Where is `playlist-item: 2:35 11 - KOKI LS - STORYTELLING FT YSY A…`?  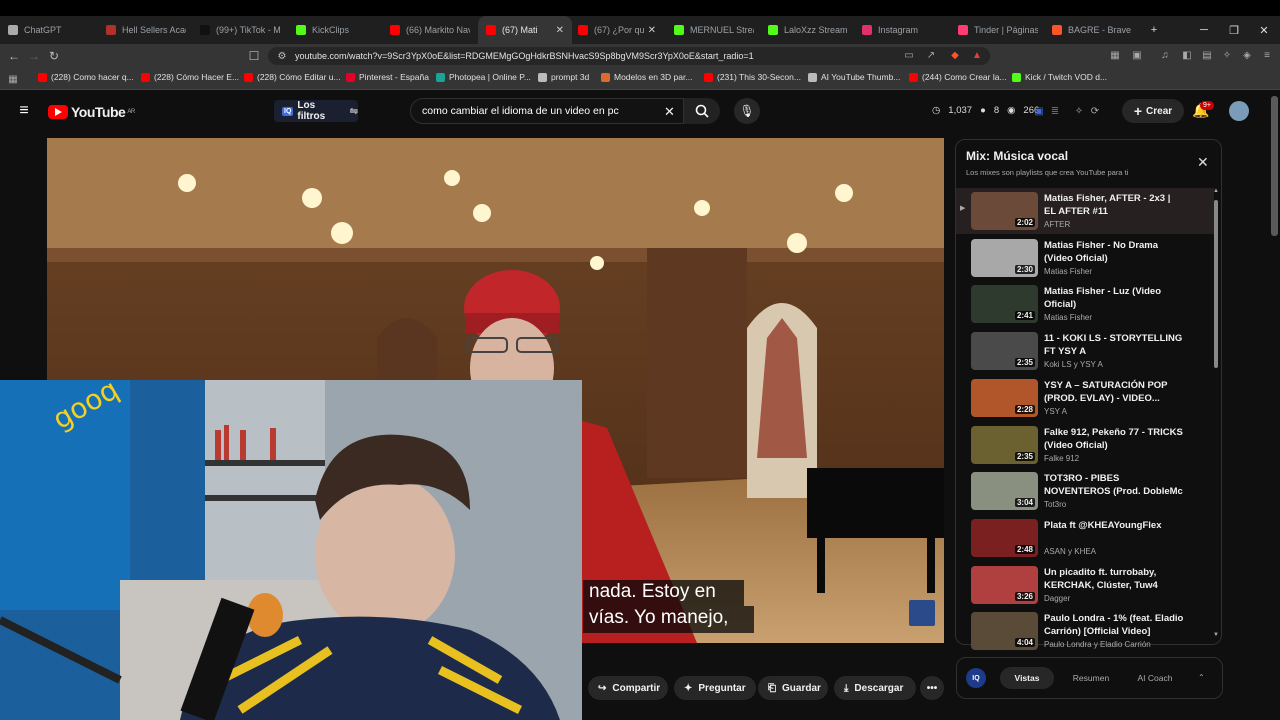 playlist-item: 2:35 11 - KOKI LS - STORYTELLING FT YSY A… is located at coordinates (1085, 351).